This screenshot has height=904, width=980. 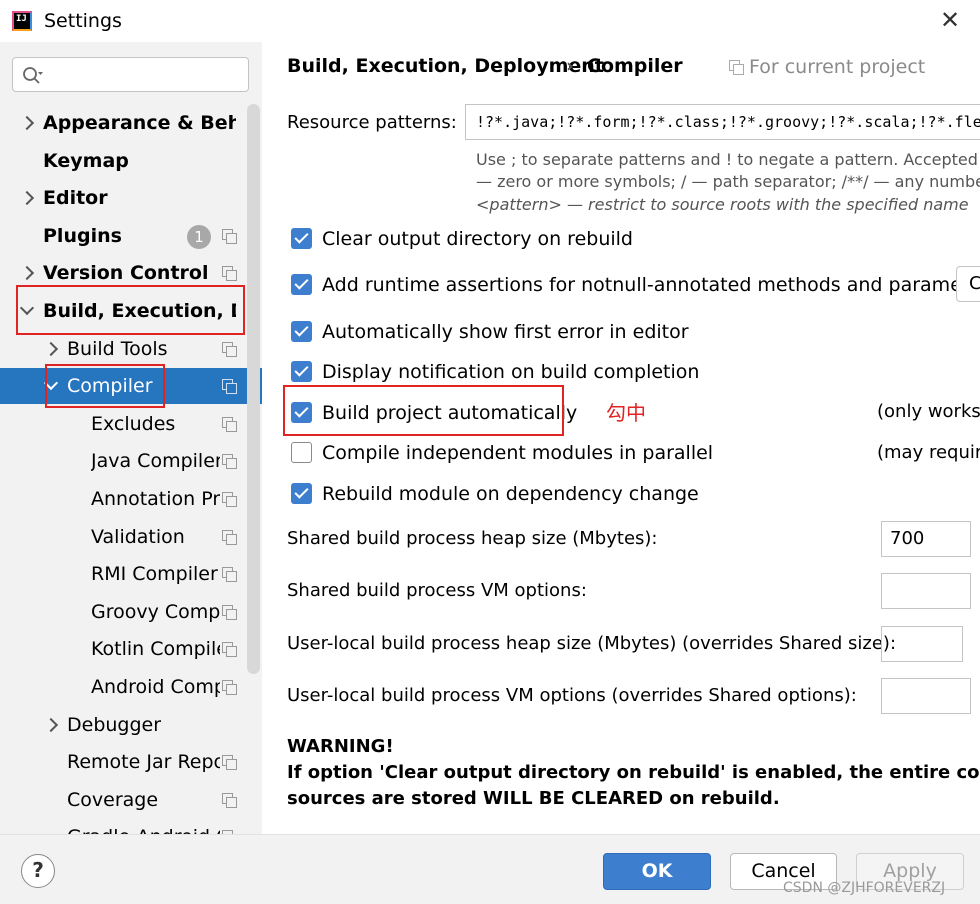 What do you see at coordinates (472, 538) in the screenshot?
I see `field-label: Shared build process heap size (Mbytes):` at bounding box center [472, 538].